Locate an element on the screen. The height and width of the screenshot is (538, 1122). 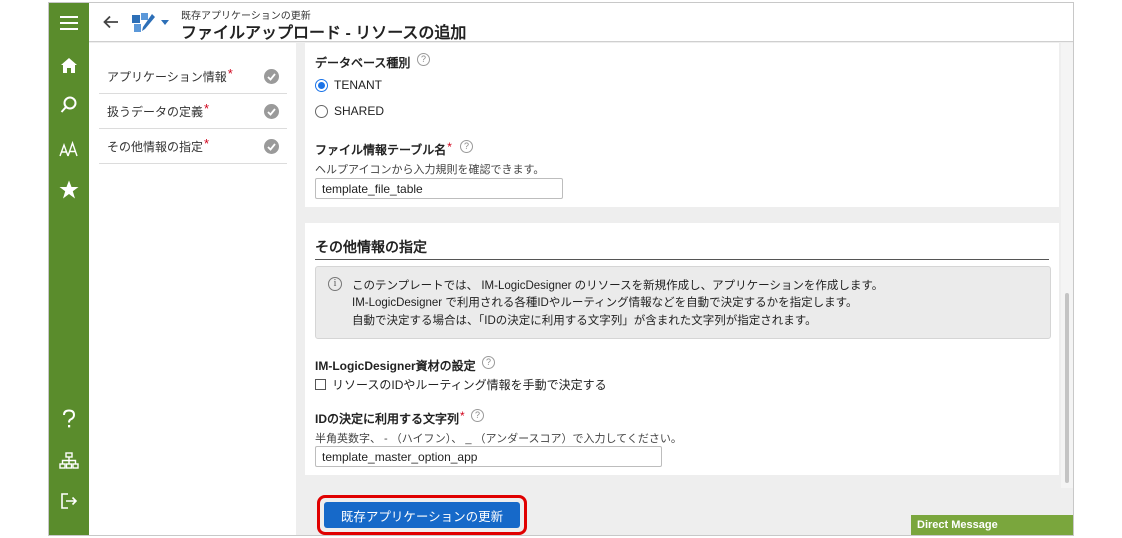
manual-id-checkbox: リソースのIDやルーティング情報を手動で決定する is located at coordinates (461, 384).